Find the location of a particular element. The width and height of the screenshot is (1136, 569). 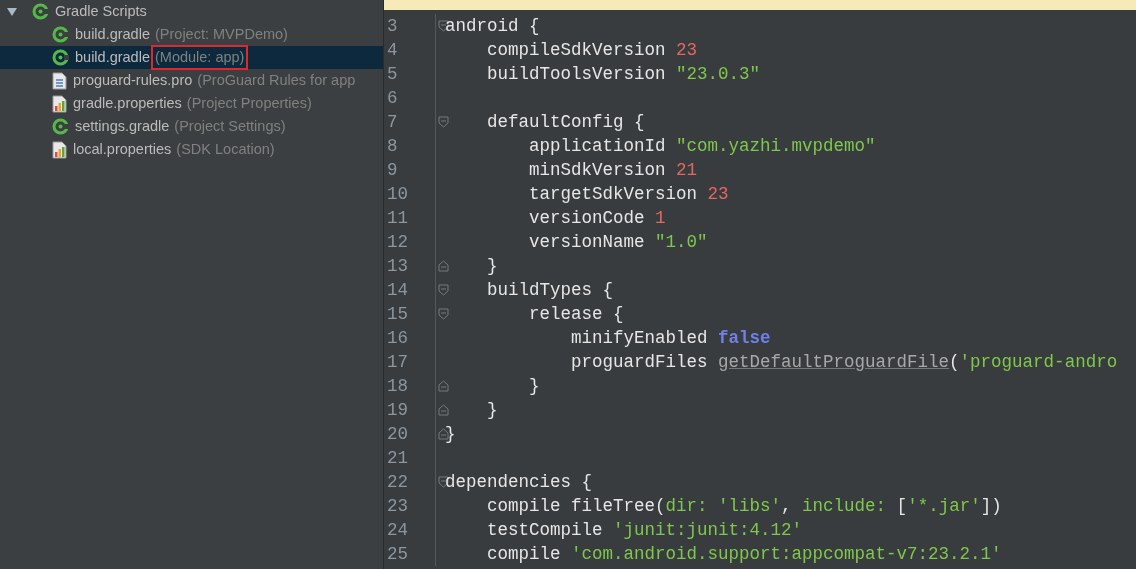

code-line: versionName "1.0" is located at coordinates (618, 242).